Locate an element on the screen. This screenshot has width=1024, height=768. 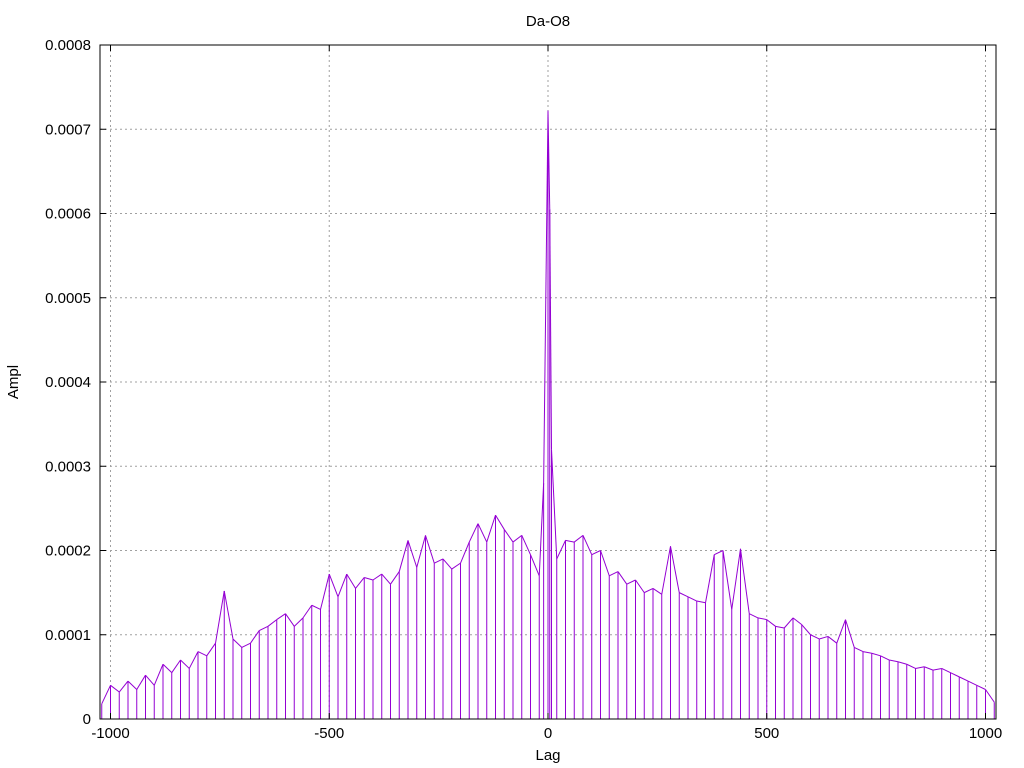
y-tick-label: 0.0007 is located at coordinates (68, 129).